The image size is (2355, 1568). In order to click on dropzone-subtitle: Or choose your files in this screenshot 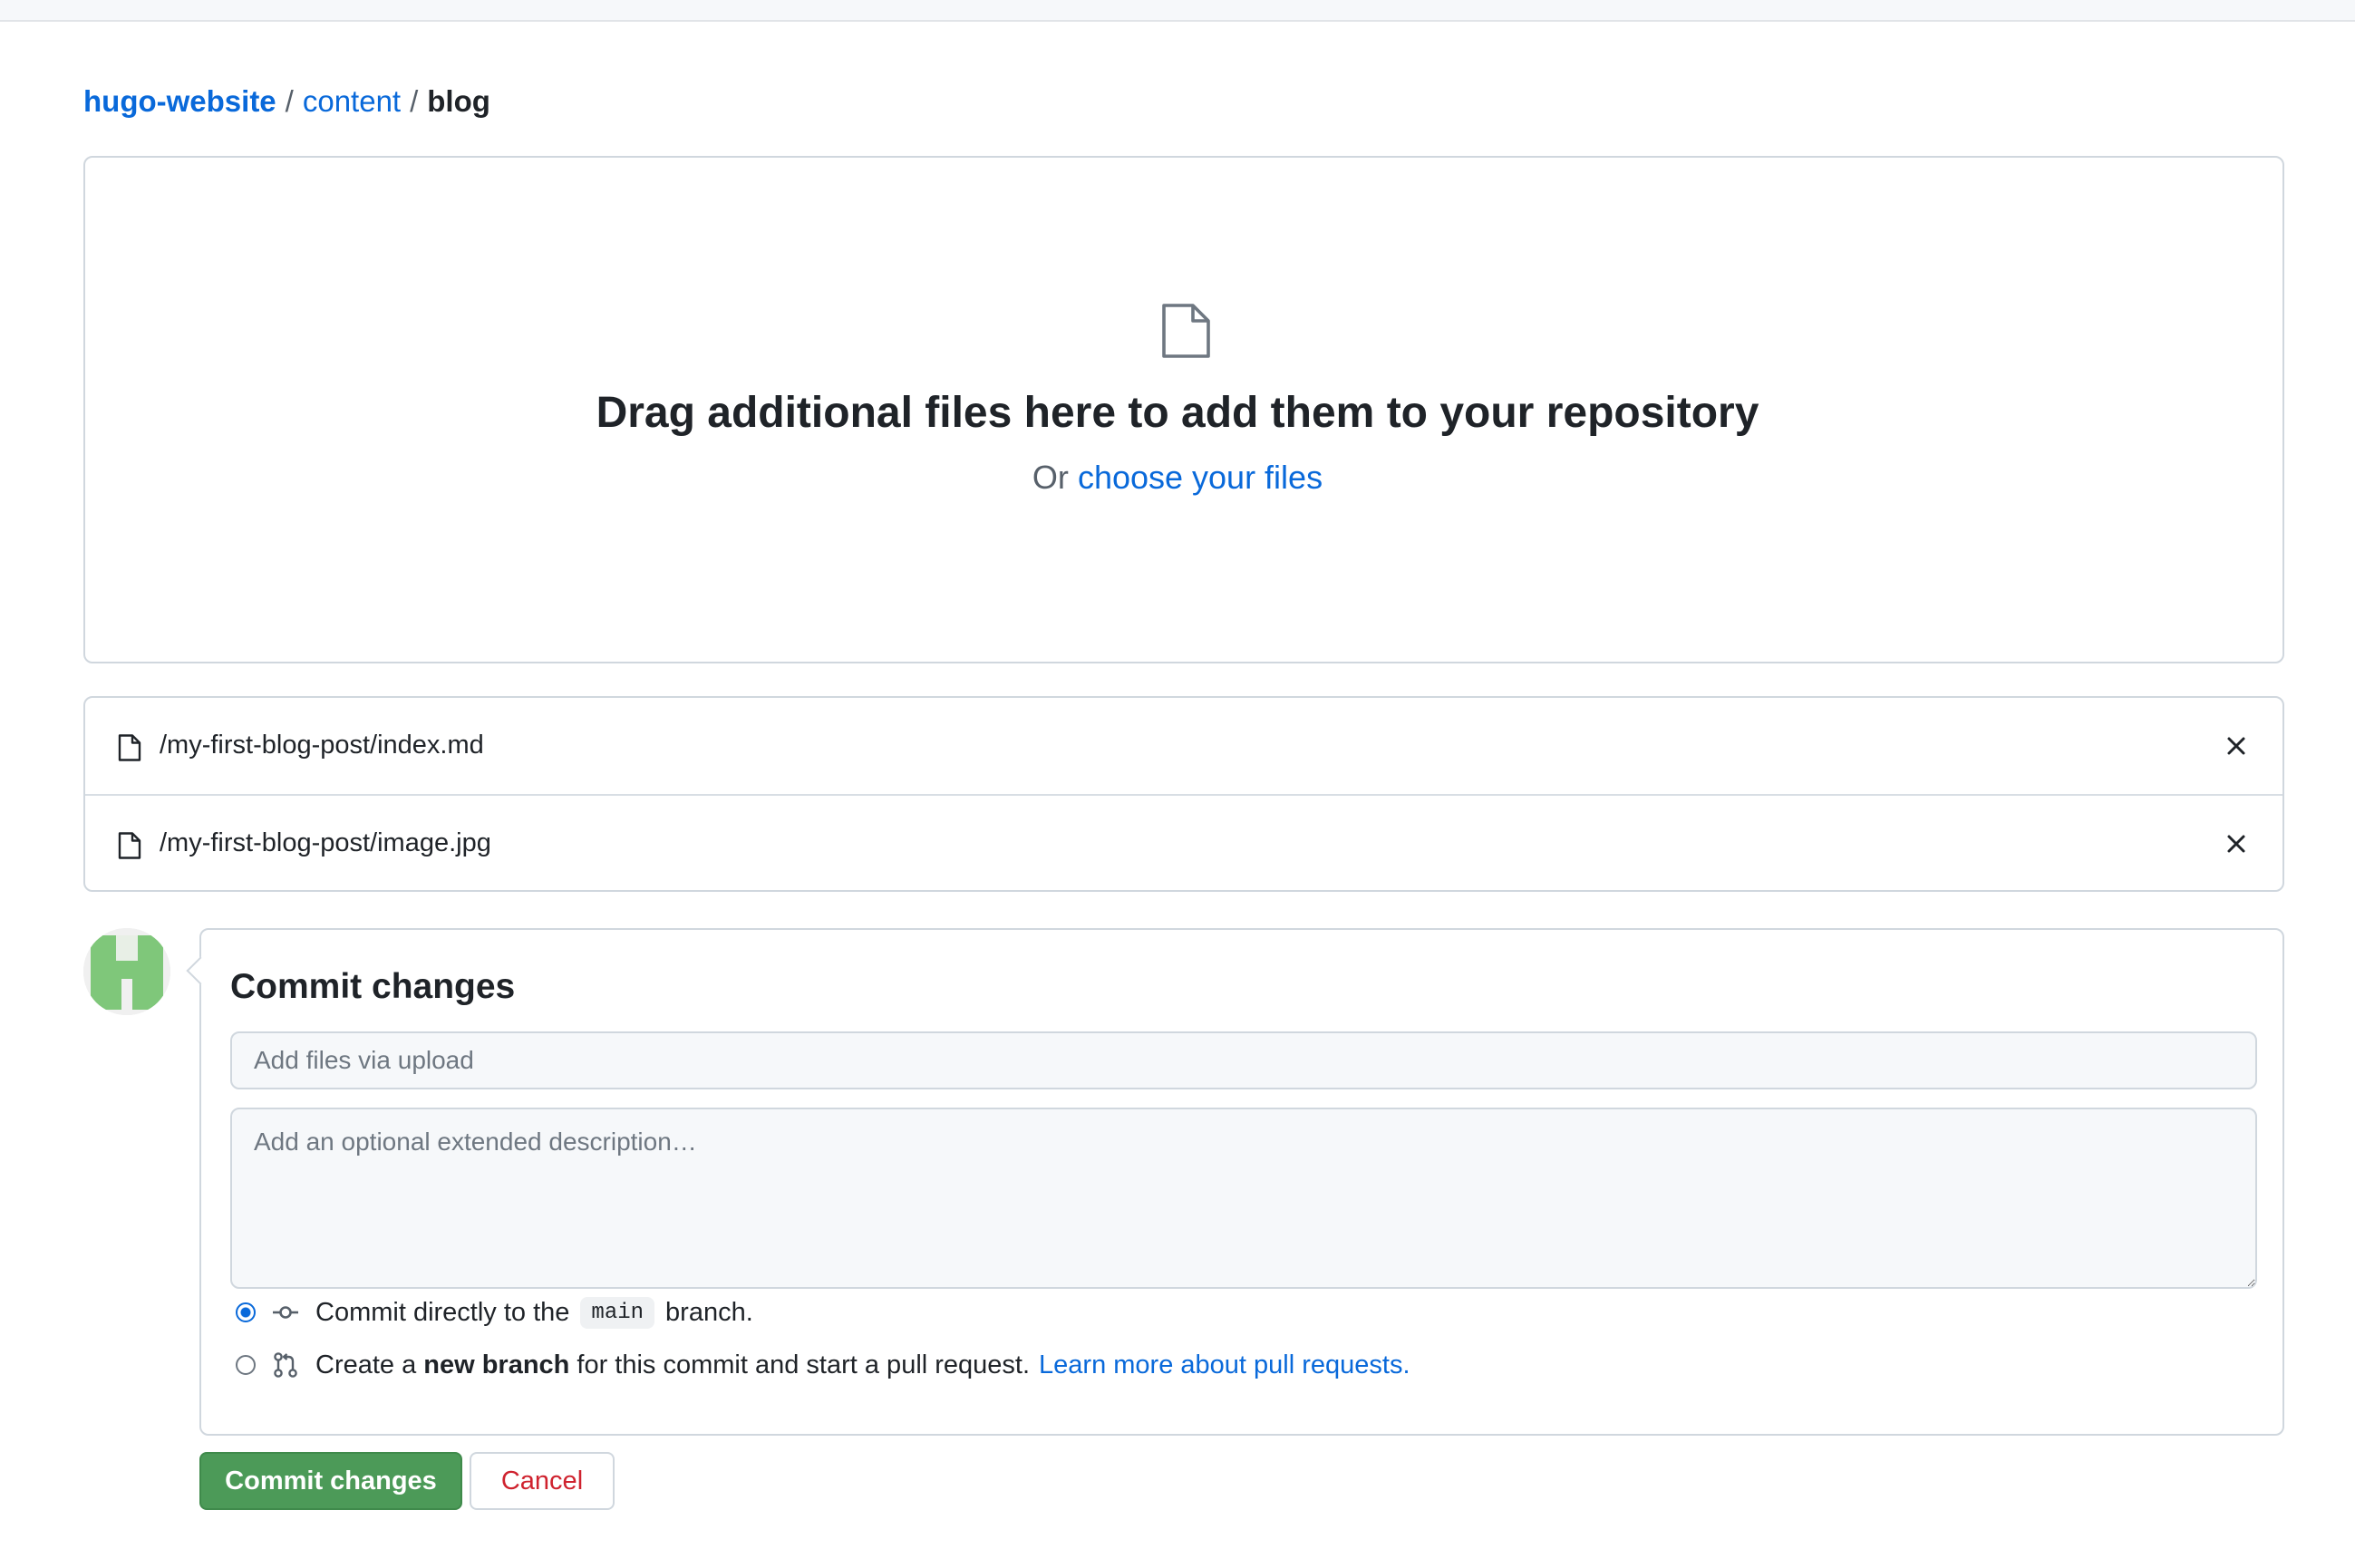, I will do `click(1177, 477)`.